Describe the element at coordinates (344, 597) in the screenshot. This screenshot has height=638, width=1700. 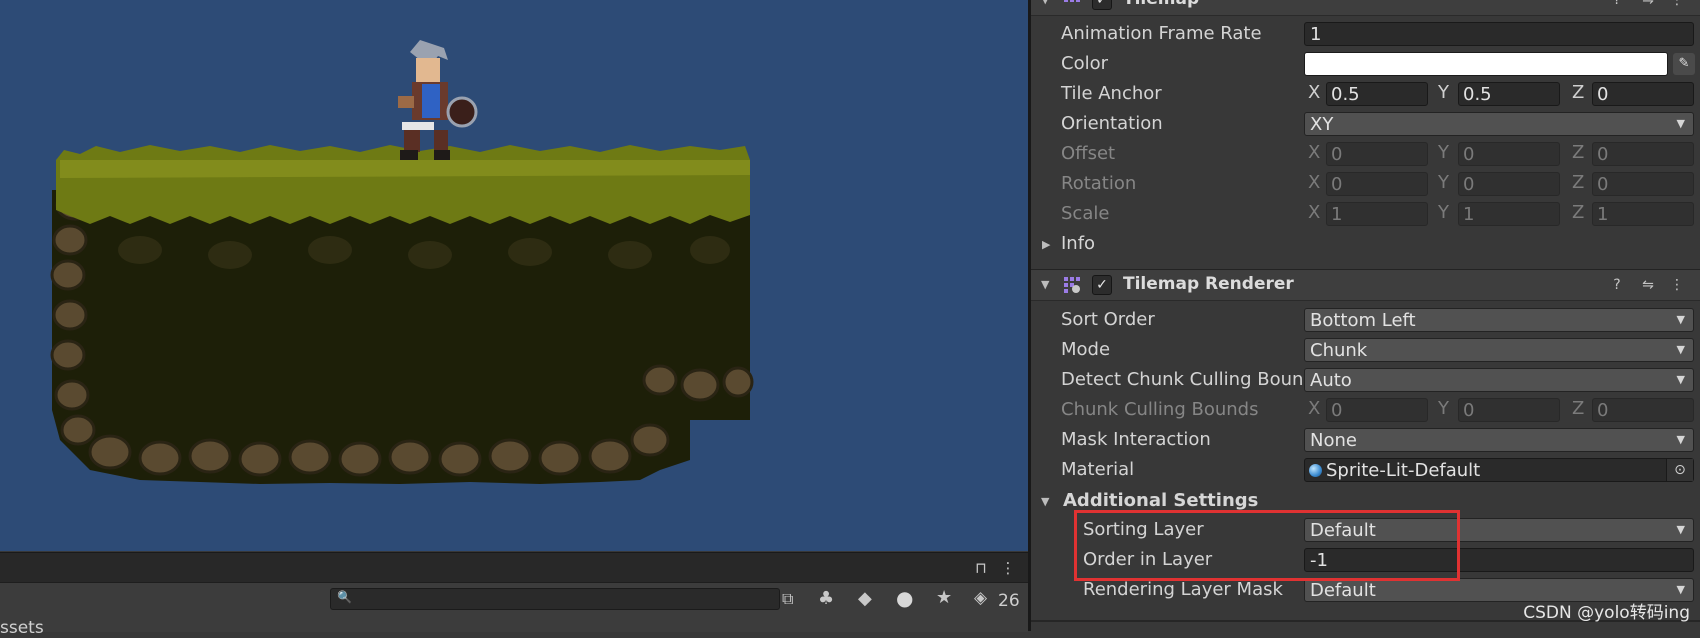
I see `search-icon: 🔍` at that location.